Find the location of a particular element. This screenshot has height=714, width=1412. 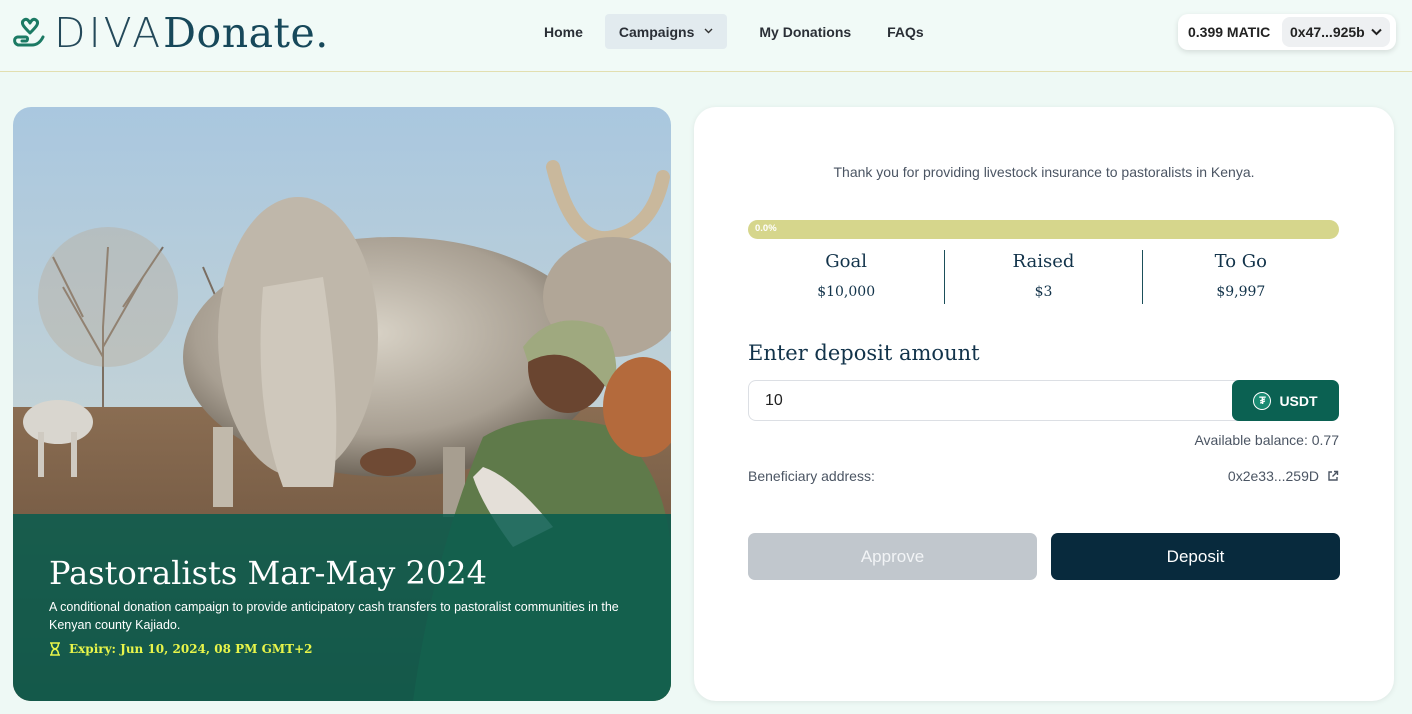

token-select-button: ₮ USDT is located at coordinates (1285, 400).